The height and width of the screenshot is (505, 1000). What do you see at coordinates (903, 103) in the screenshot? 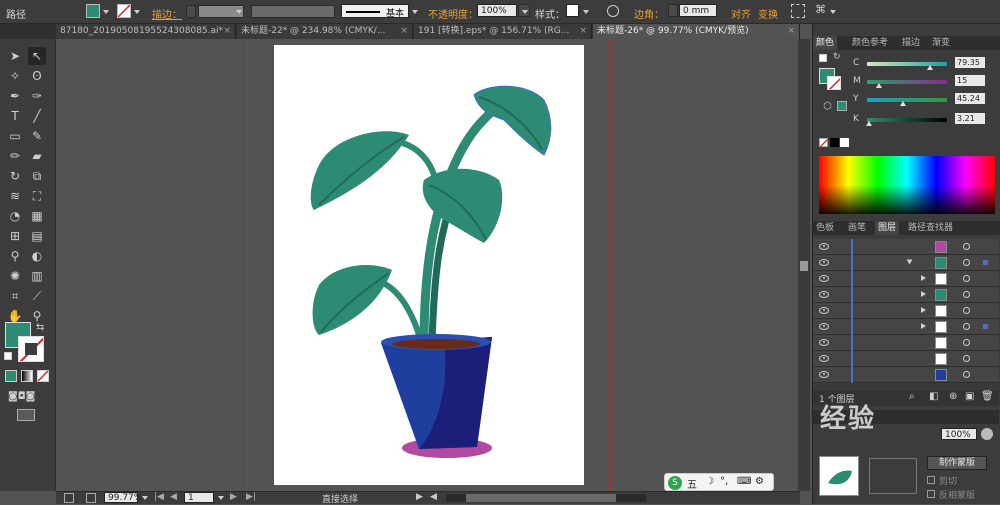
I see `yellow-slider-knob` at bounding box center [903, 103].